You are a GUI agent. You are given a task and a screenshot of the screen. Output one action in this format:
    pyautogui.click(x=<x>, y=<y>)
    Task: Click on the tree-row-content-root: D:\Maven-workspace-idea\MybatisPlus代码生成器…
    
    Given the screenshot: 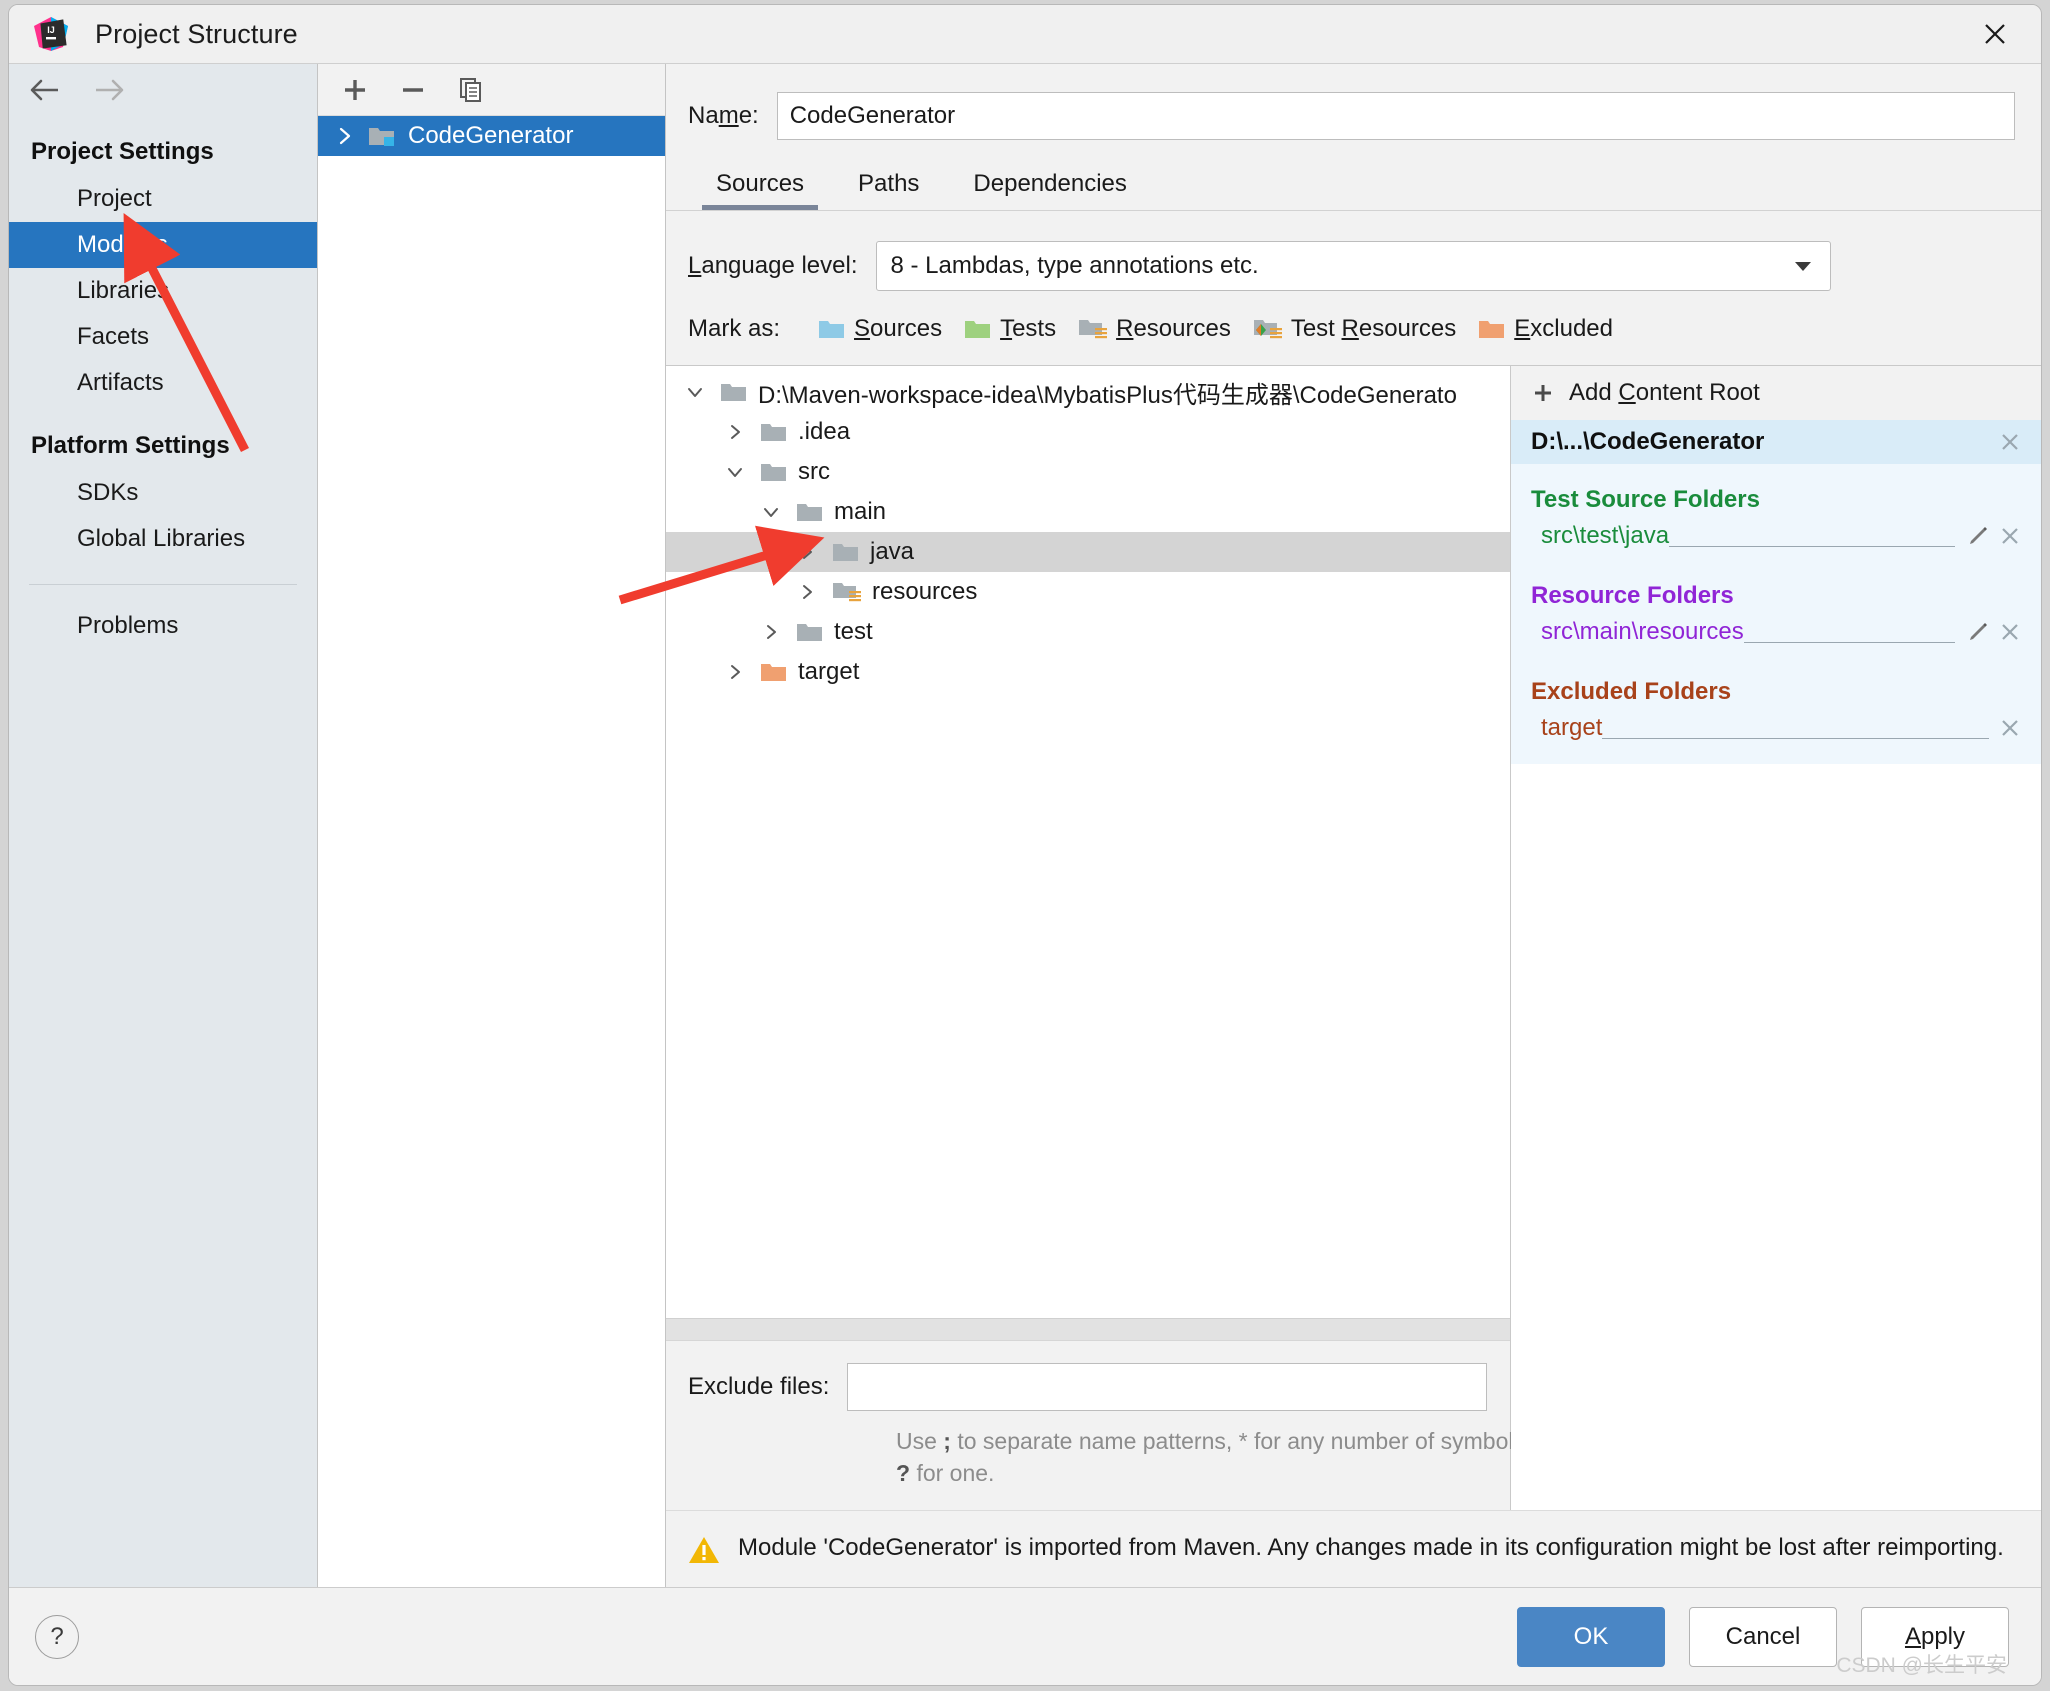 What is the action you would take?
    pyautogui.click(x=1088, y=392)
    